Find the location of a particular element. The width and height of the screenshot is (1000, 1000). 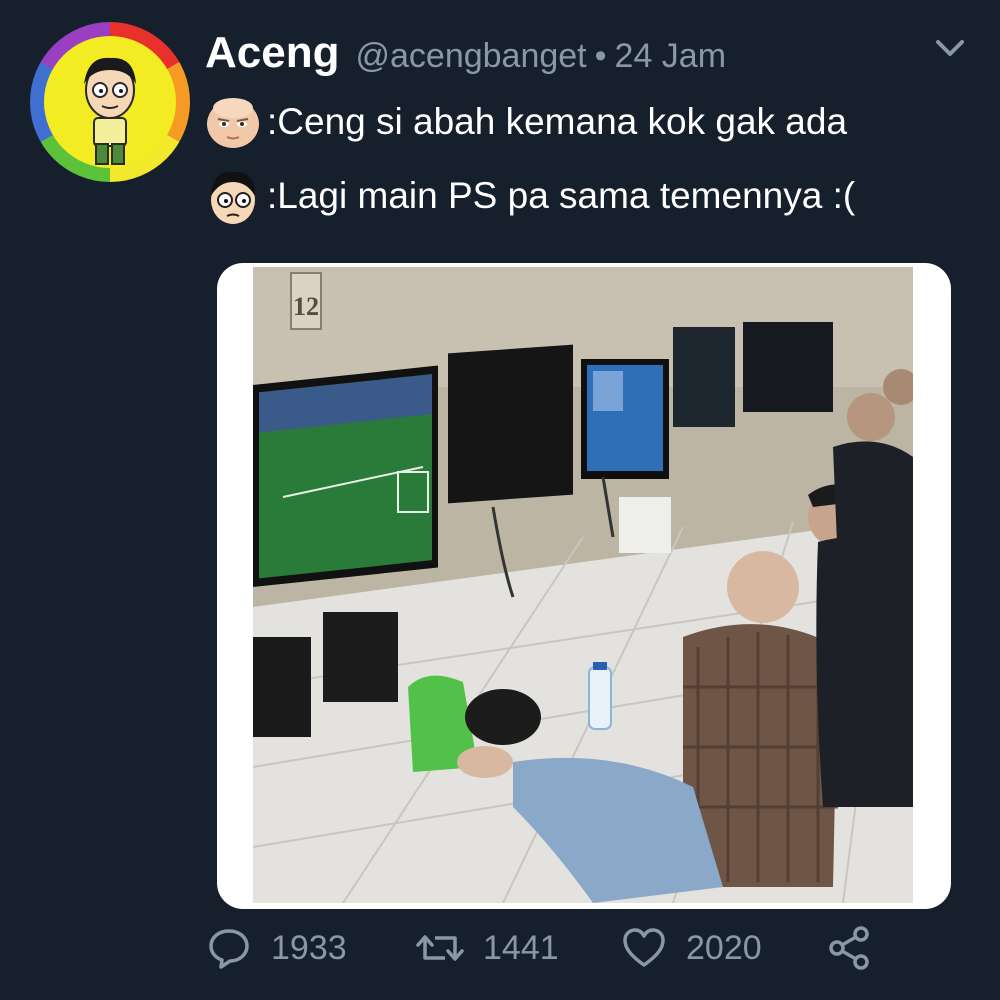

like-count: 2020 is located at coordinates (724, 947).